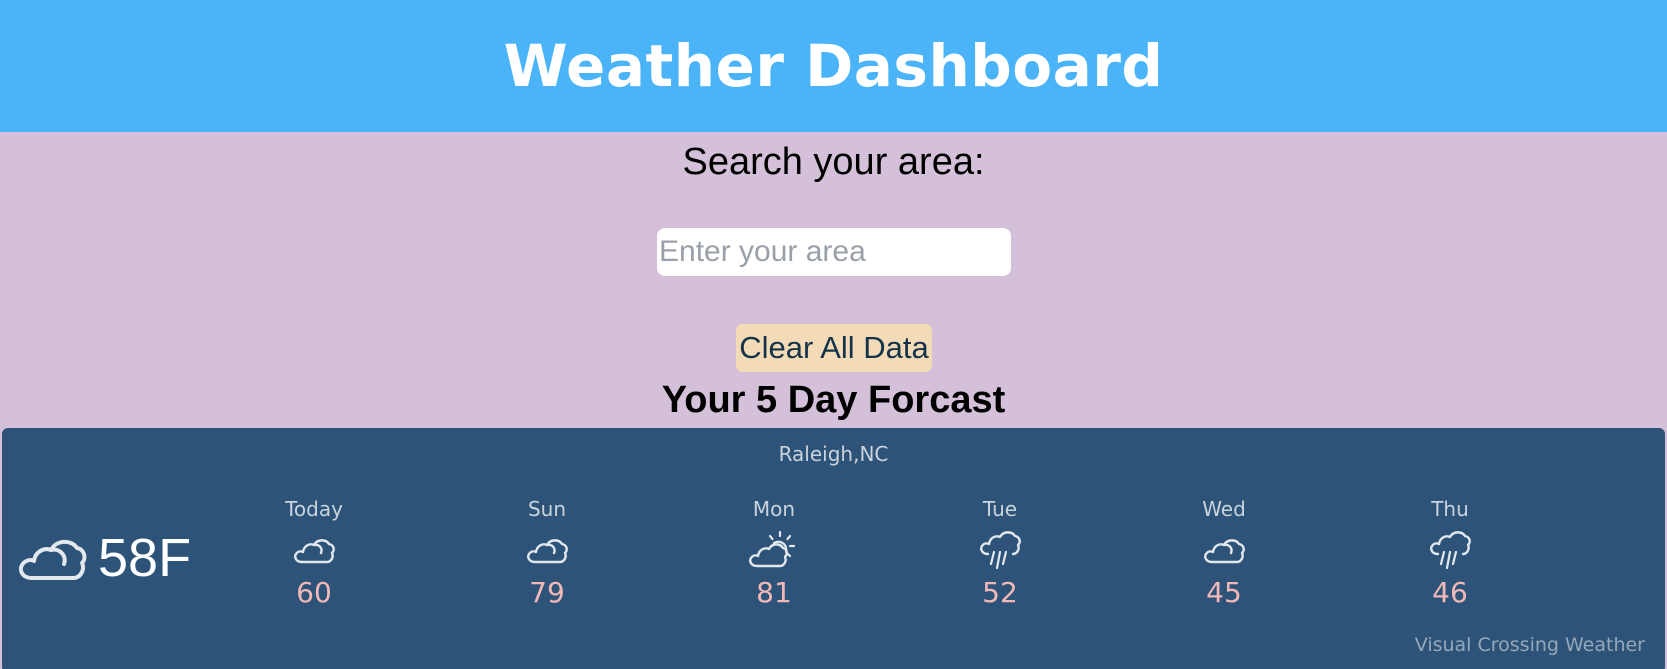 The height and width of the screenshot is (669, 1667). Describe the element at coordinates (774, 550) in the screenshot. I see `partly-cloudy-icon` at that location.